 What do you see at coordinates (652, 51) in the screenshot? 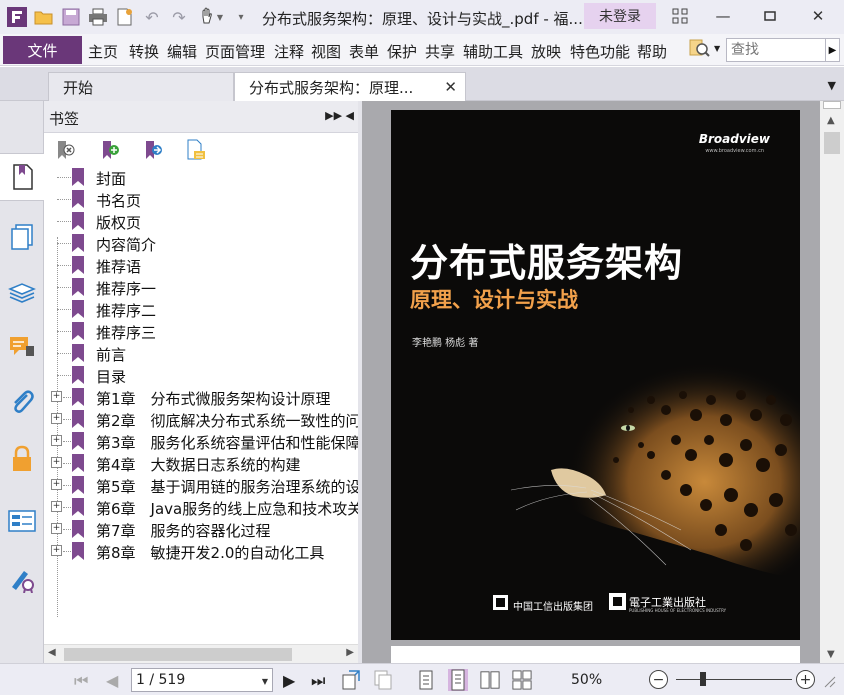
I see `menu-help: 帮助` at bounding box center [652, 51].